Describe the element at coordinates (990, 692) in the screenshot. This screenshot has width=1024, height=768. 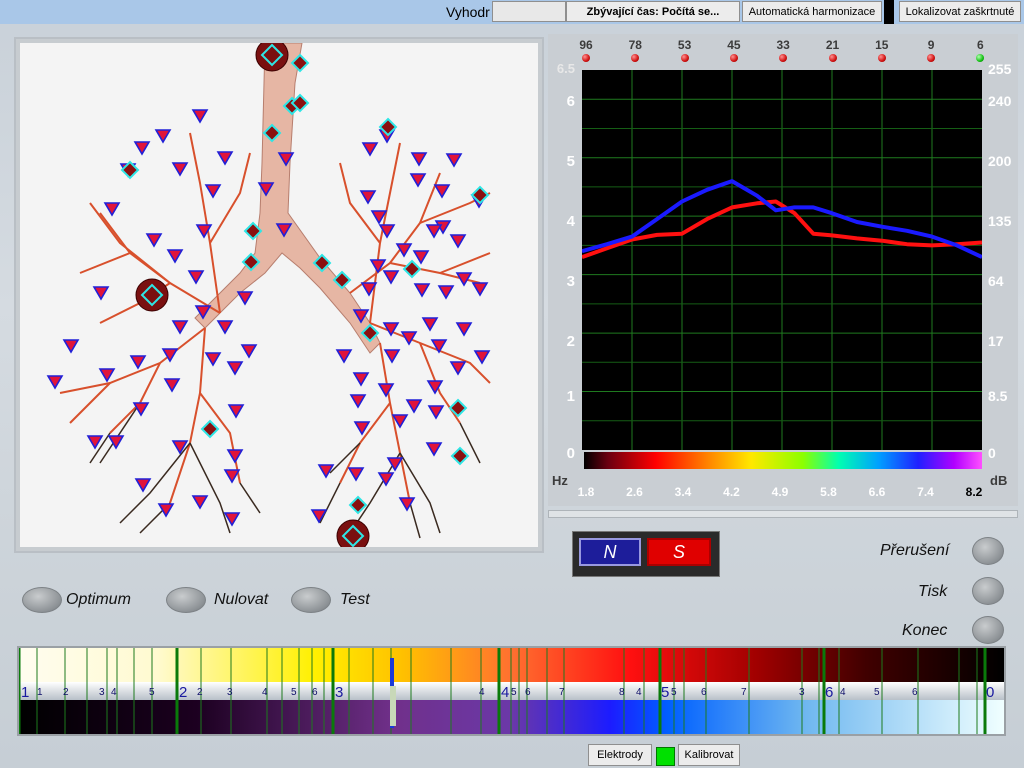
I see `scale-major-number: 0` at that location.